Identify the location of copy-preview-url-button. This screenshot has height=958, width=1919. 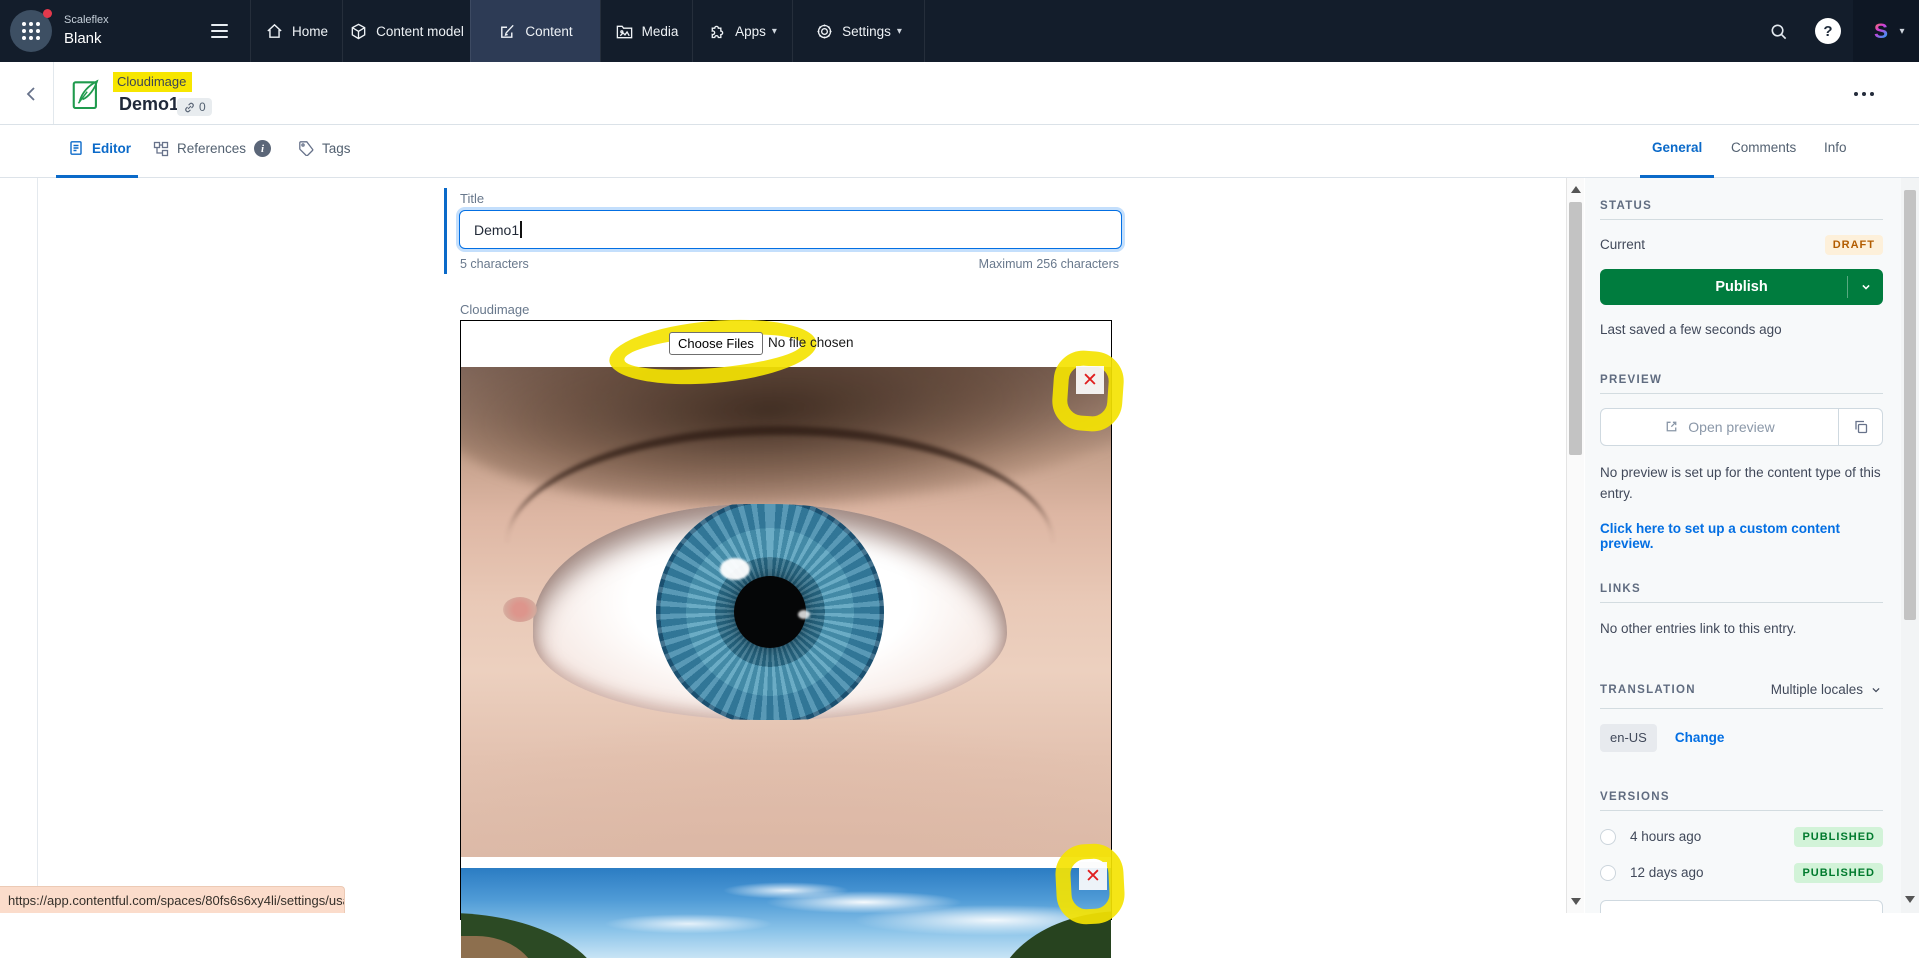
(1861, 427).